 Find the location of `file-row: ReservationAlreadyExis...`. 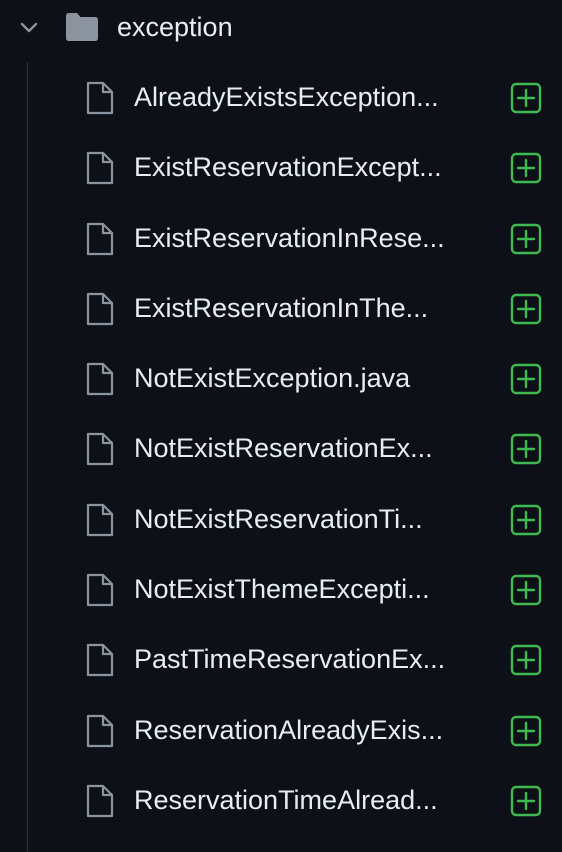

file-row: ReservationAlreadyExis... is located at coordinates (281, 731).